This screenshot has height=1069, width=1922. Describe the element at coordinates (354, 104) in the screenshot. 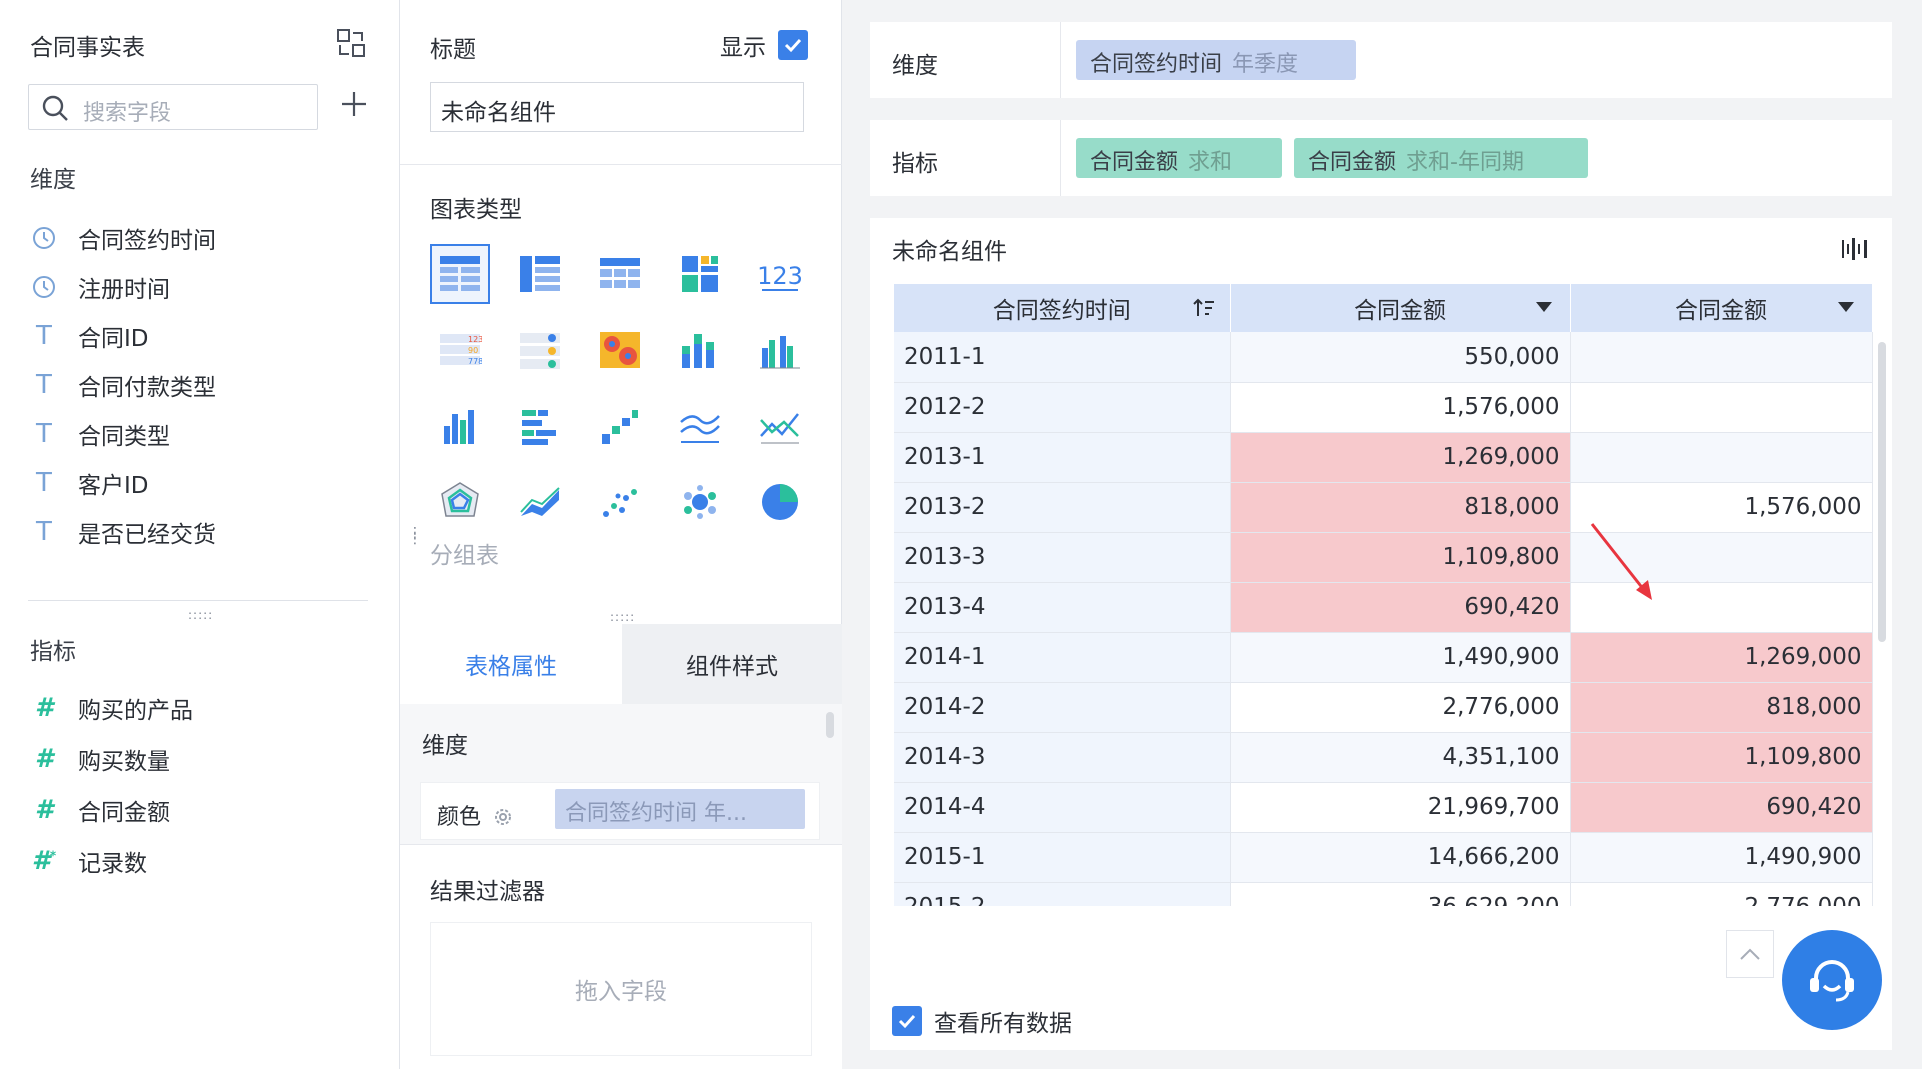

I see `add-field-button` at that location.